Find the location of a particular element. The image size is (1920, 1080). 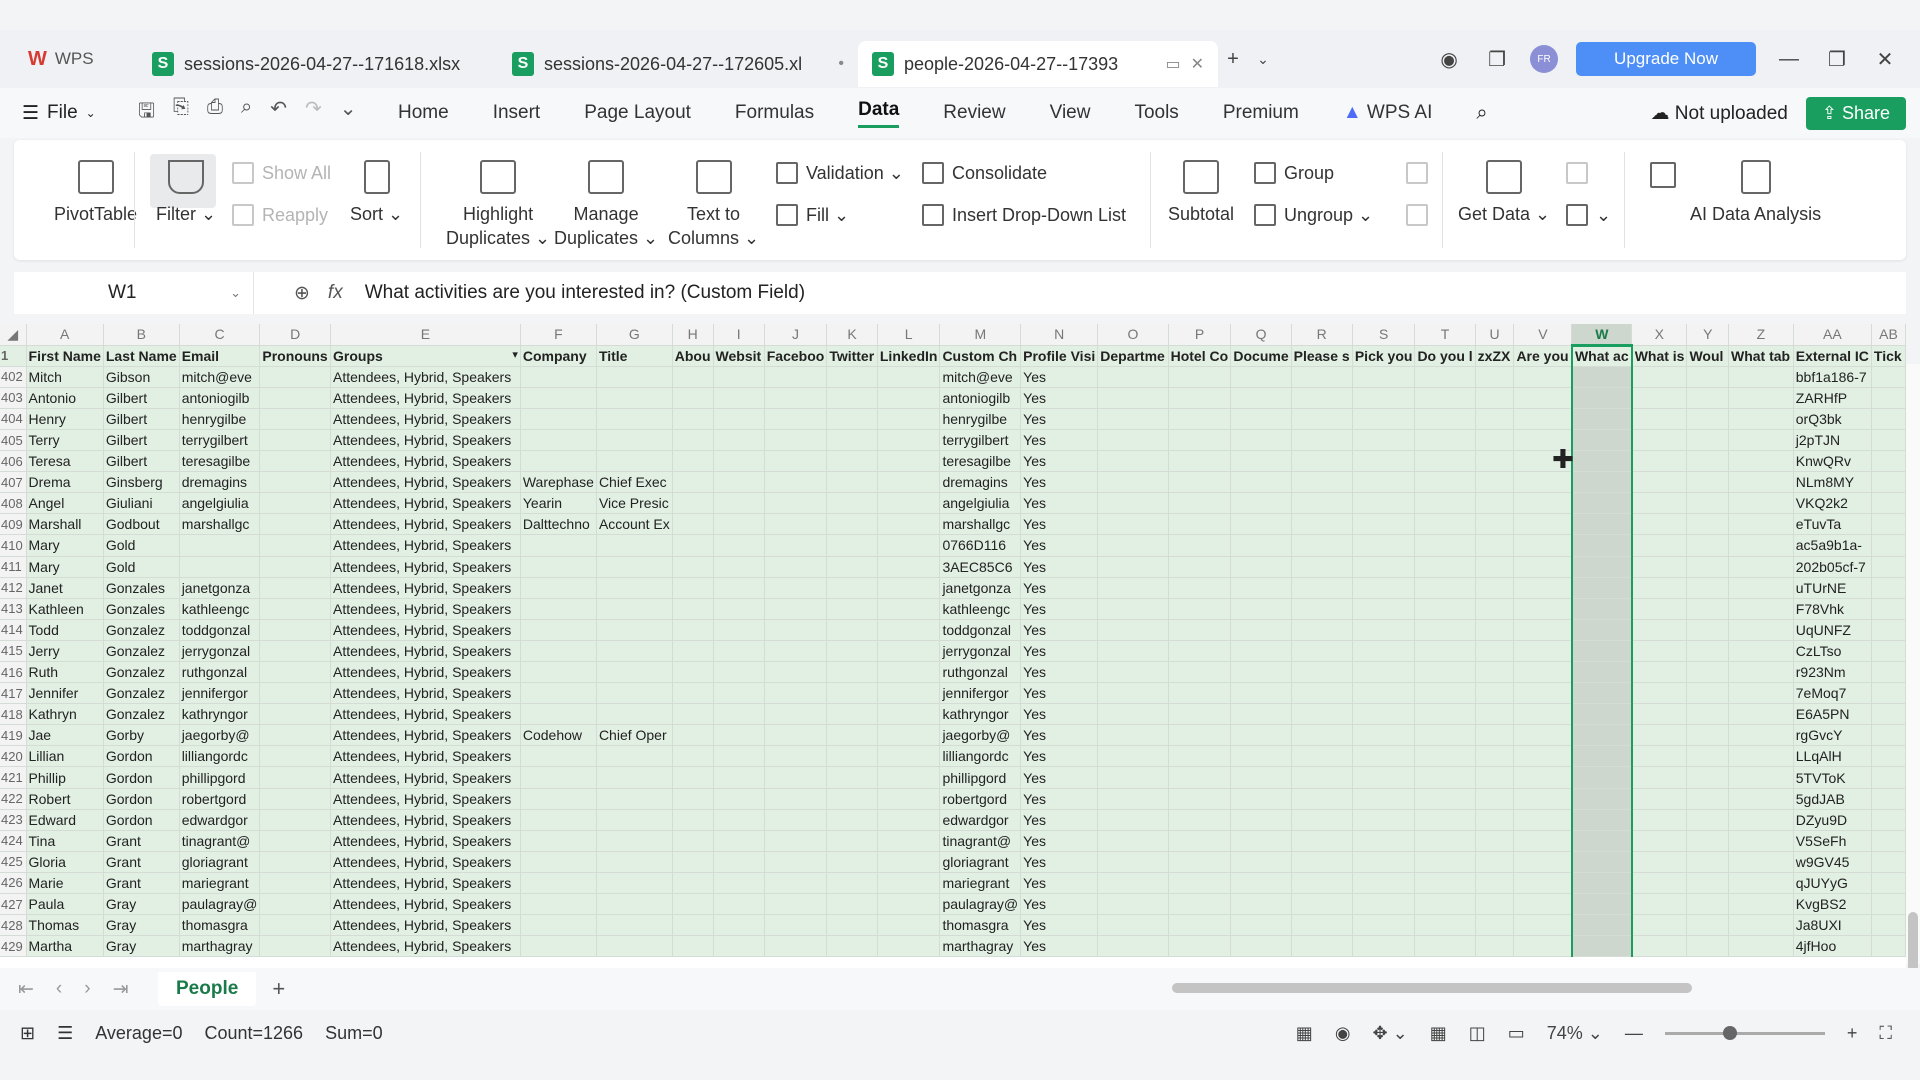

menu-premium: Premium is located at coordinates (1261, 113).